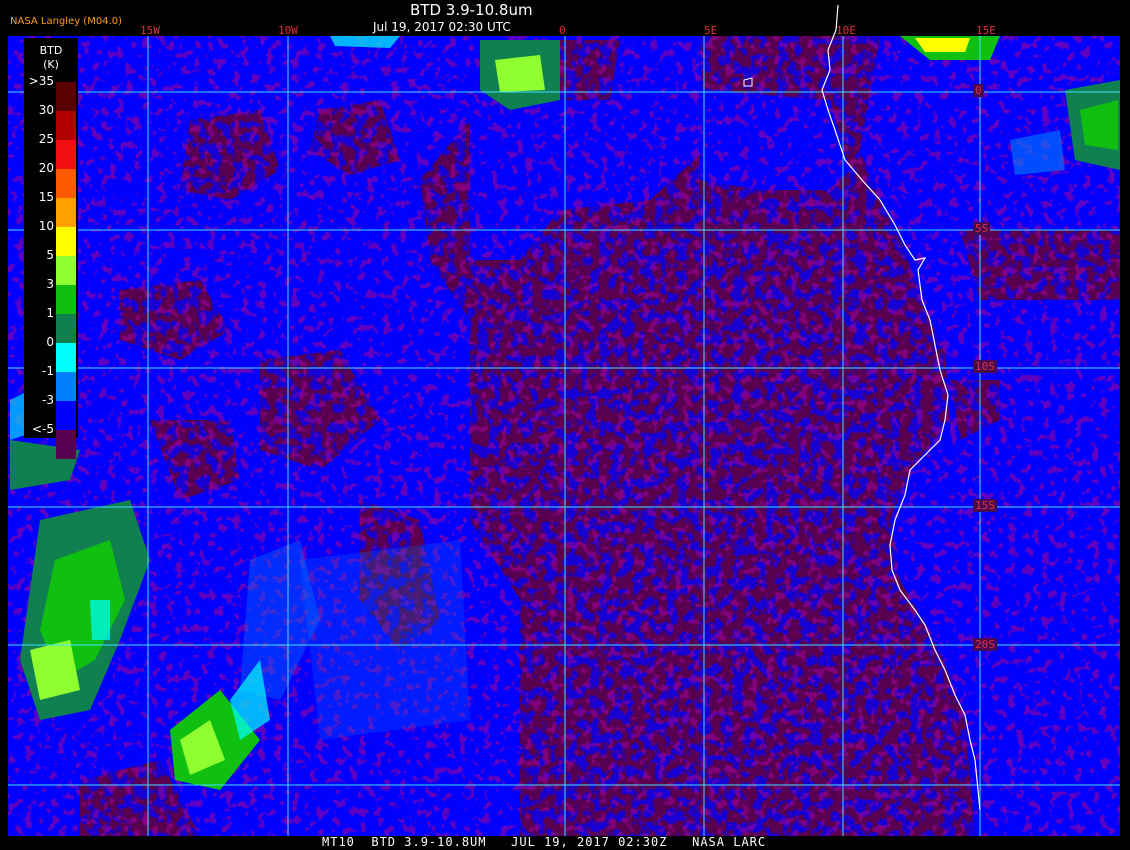  I want to click on legend-tick-label: 5, so click(50, 255).